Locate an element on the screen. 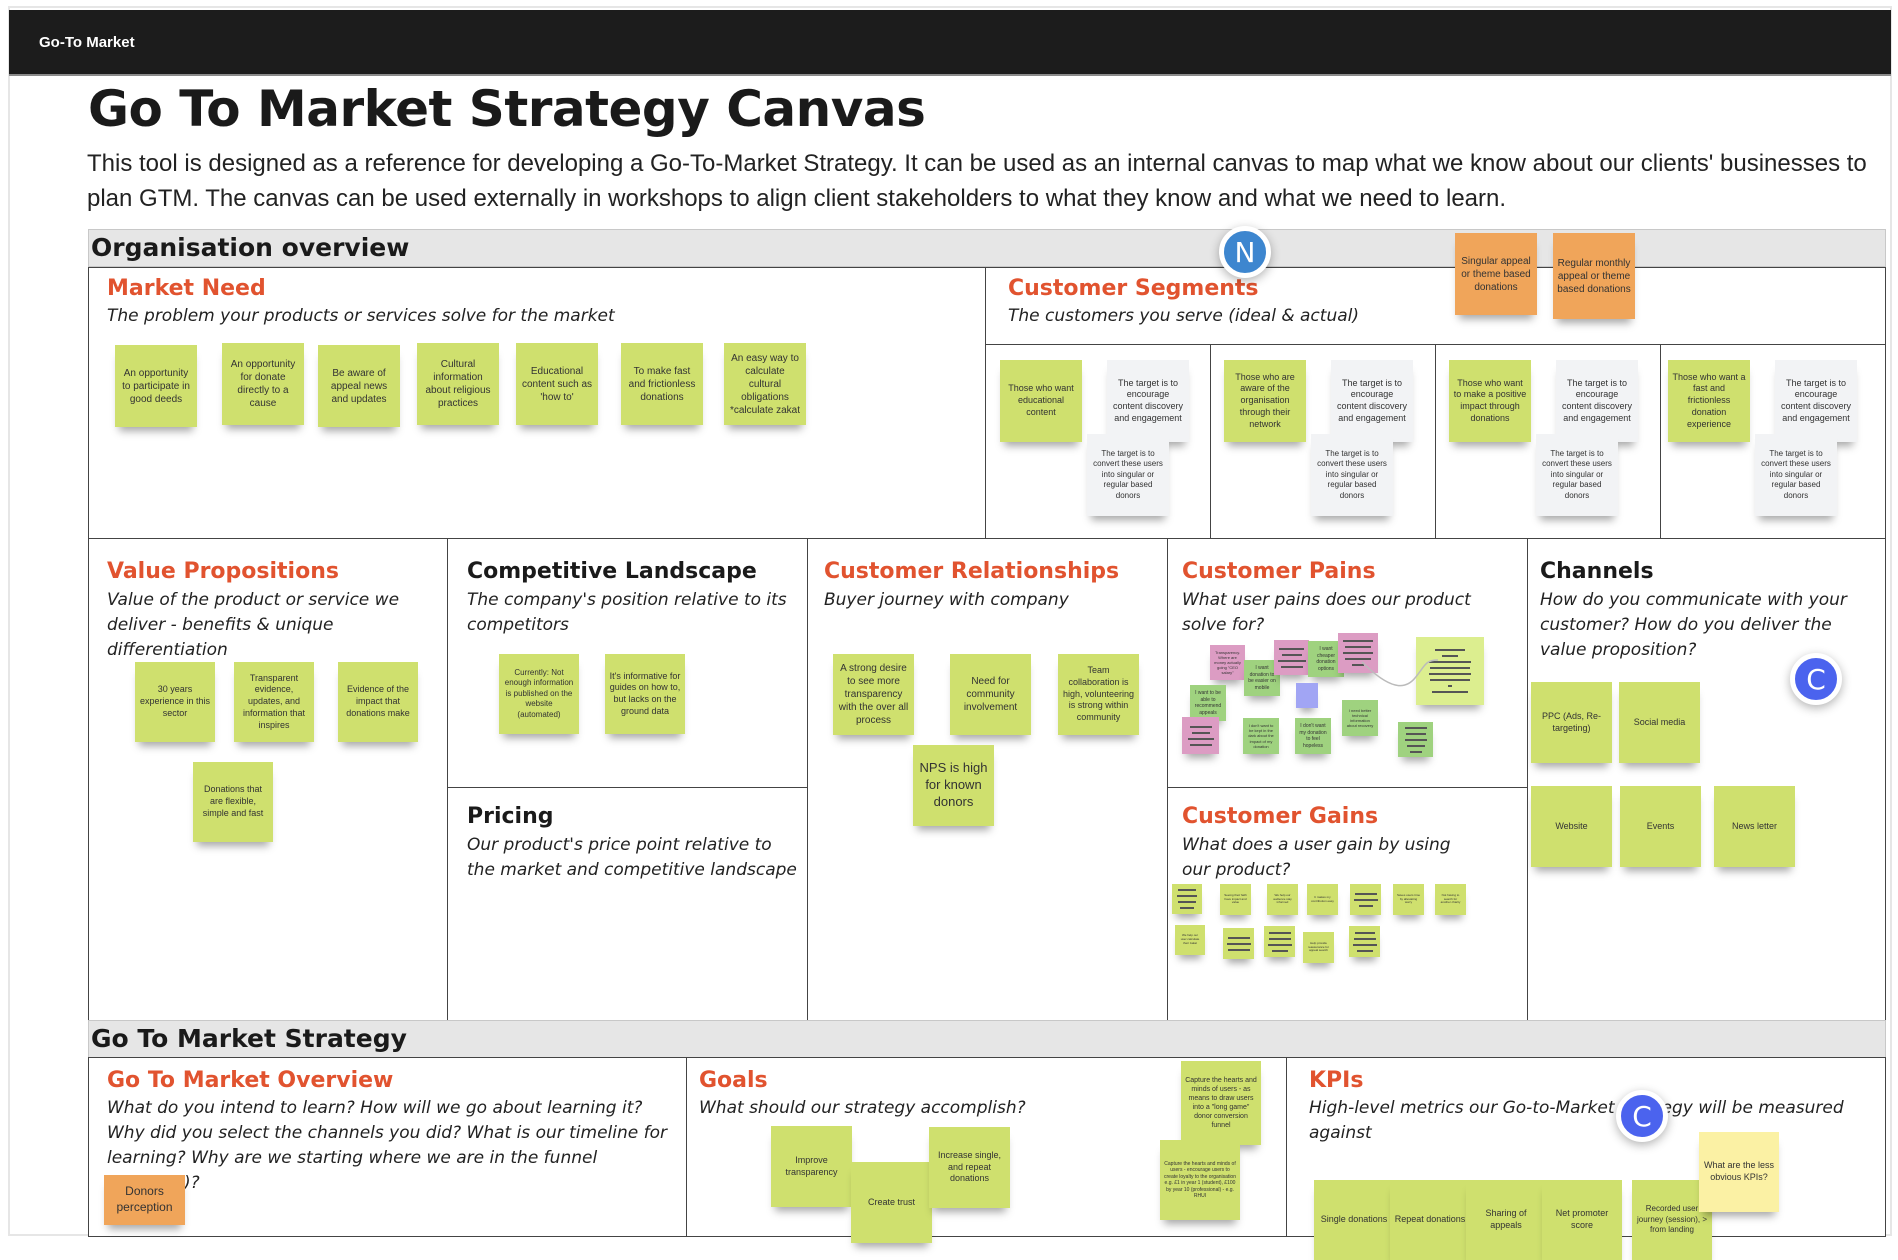  connector-line is located at coordinates (1400, 670).